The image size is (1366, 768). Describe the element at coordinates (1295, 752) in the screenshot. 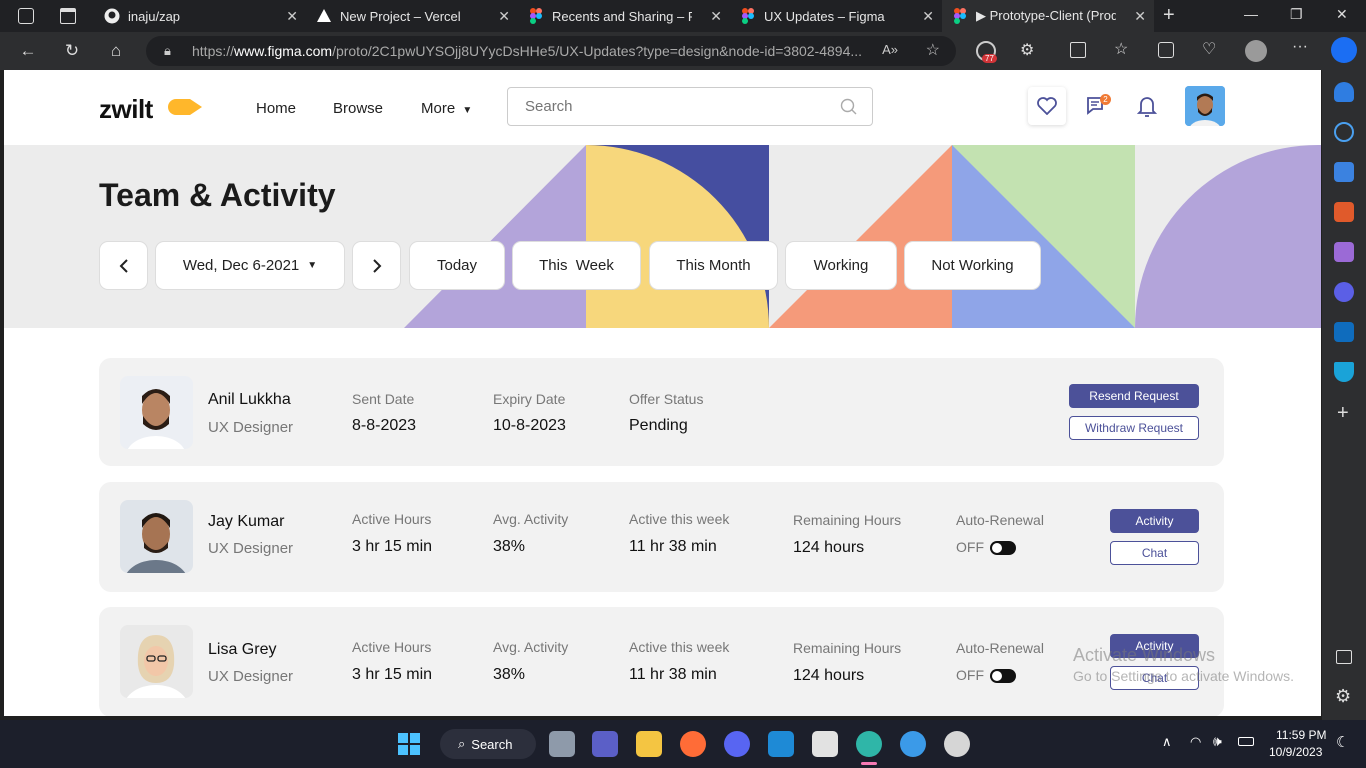

I see `clock-date: 10/9/2023` at that location.